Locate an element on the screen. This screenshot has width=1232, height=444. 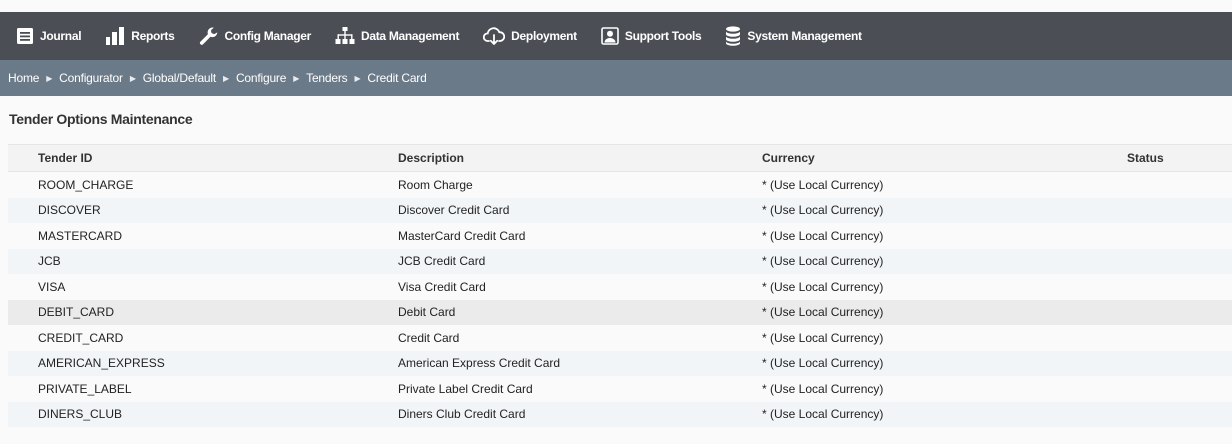
page-title: Tender Options Maintenance is located at coordinates (101, 119).